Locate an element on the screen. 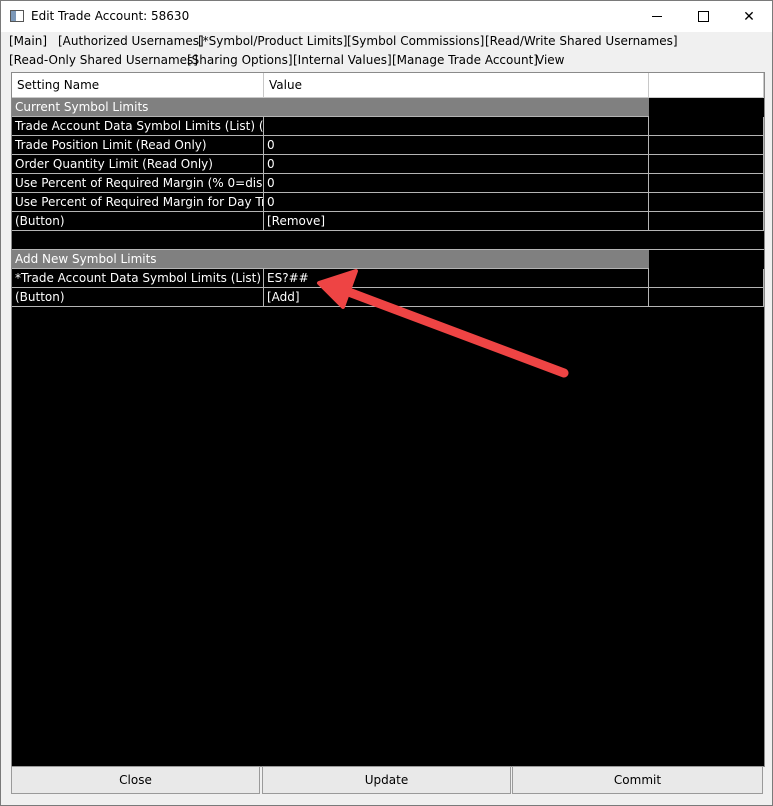 The width and height of the screenshot is (773, 806). add-button: [Add] is located at coordinates (456, 297).